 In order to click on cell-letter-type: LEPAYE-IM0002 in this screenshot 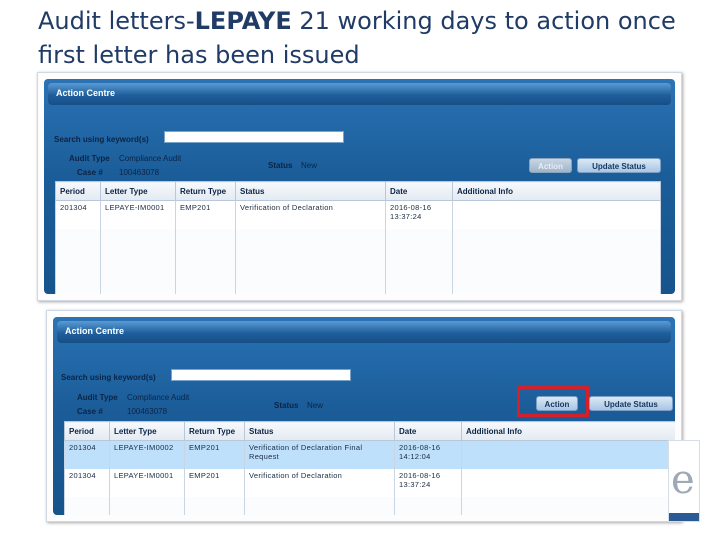, I will do `click(147, 454)`.